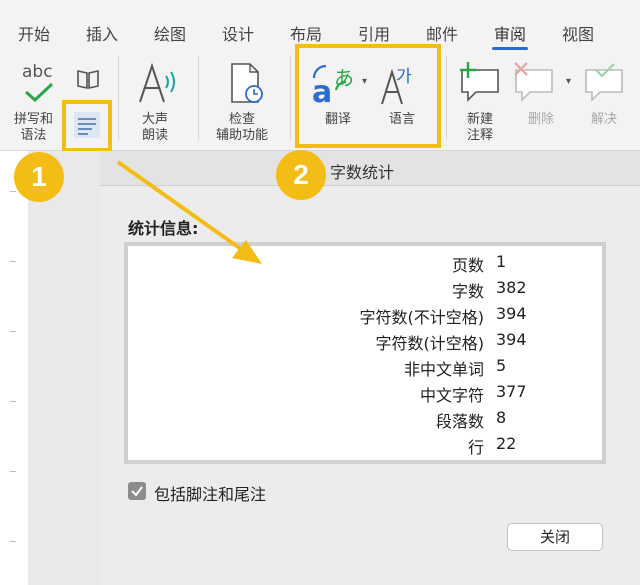 This screenshot has height=585, width=640. Describe the element at coordinates (430, 343) in the screenshot. I see `stat-label-chars-with-spaces: 字符数(计空格)` at that location.